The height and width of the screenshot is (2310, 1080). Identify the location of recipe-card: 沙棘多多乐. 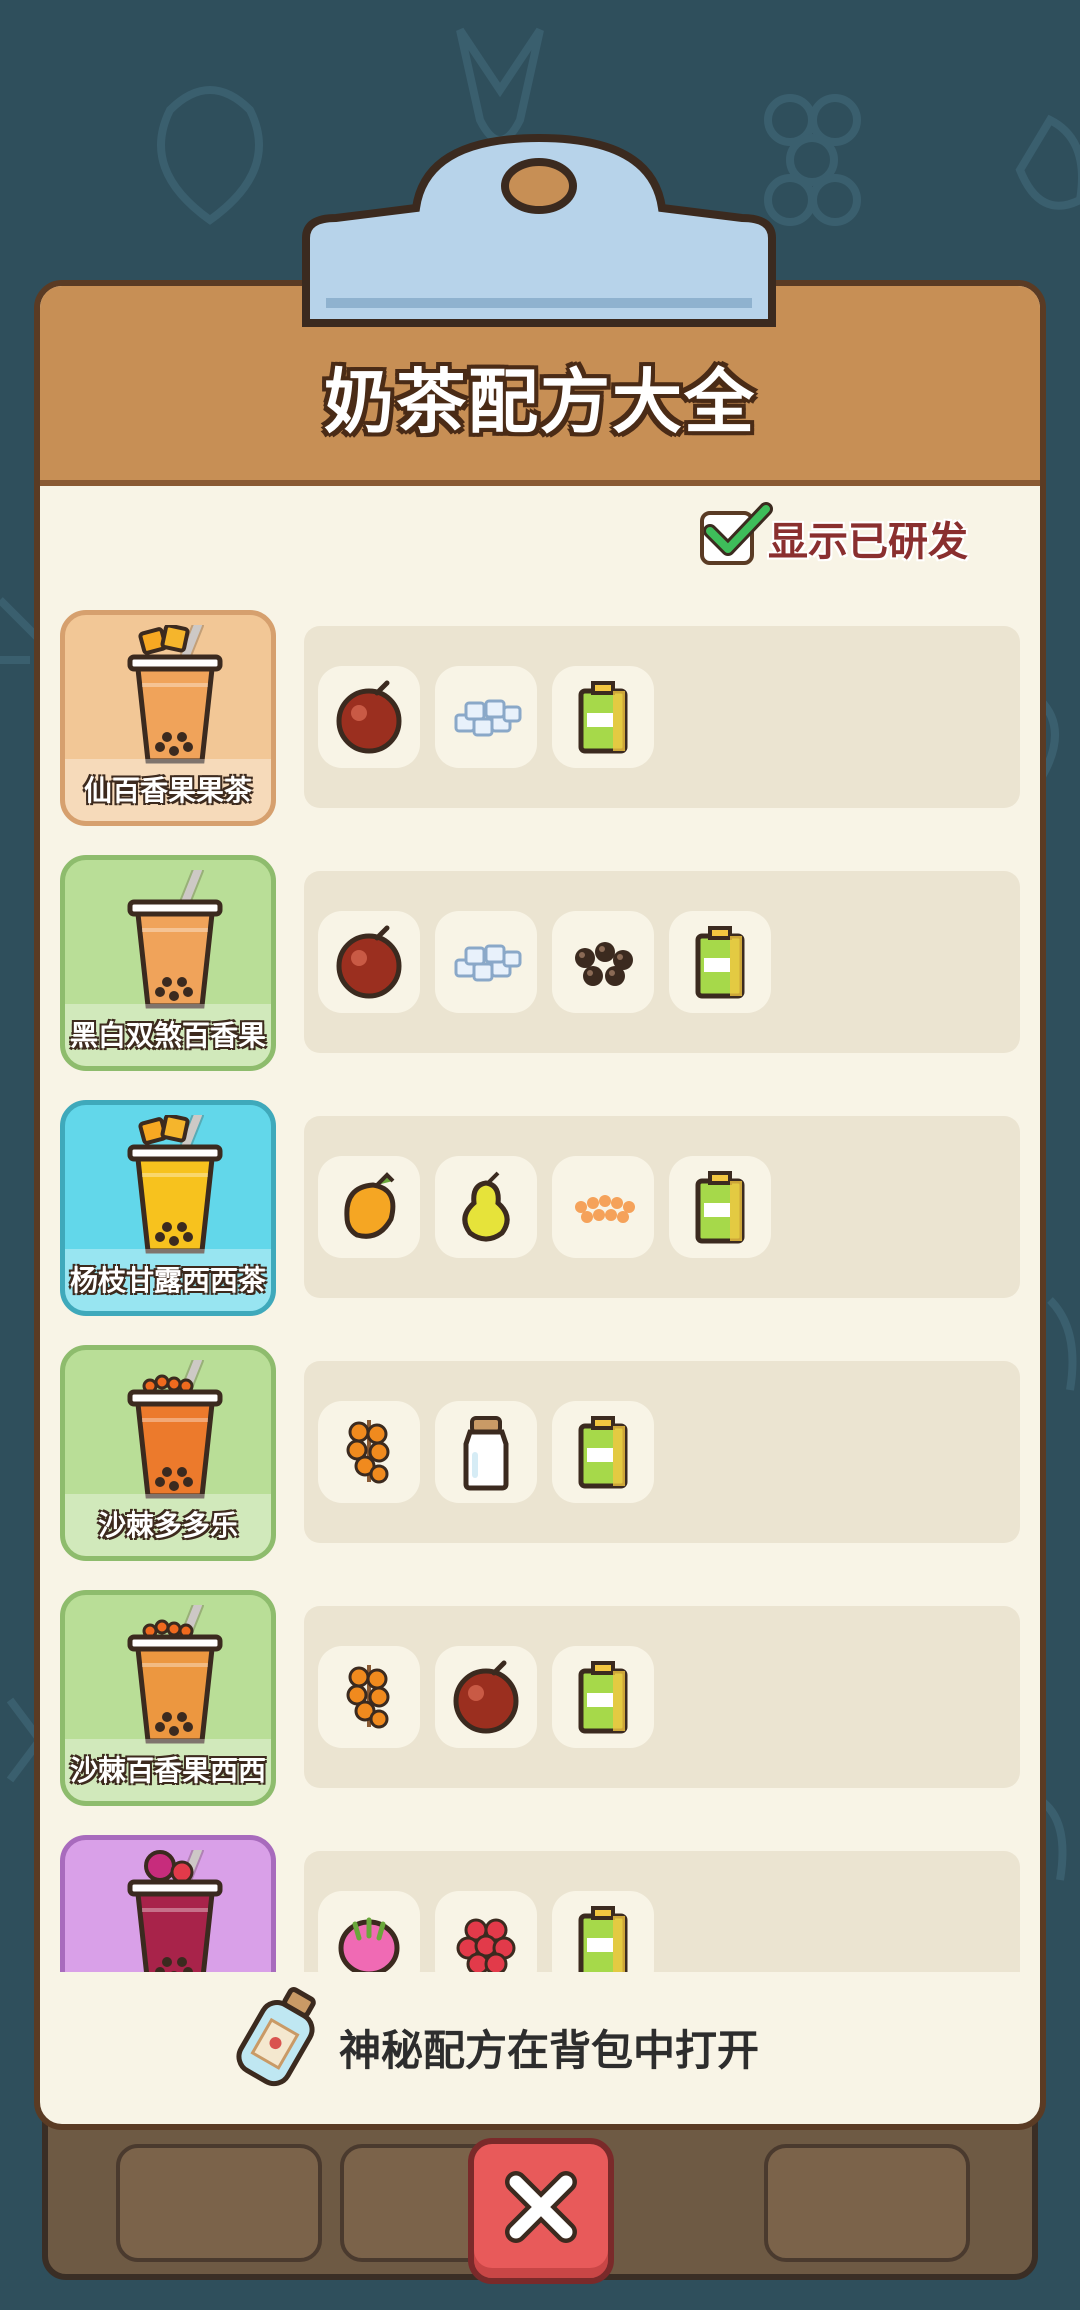
(168, 1453).